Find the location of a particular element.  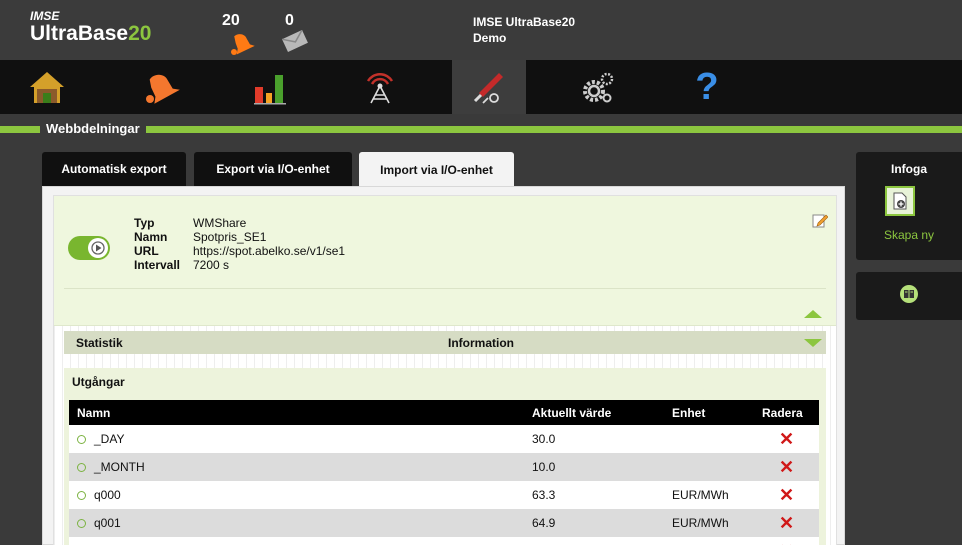

tab-automatic-export: Automatisk export is located at coordinates (114, 169).